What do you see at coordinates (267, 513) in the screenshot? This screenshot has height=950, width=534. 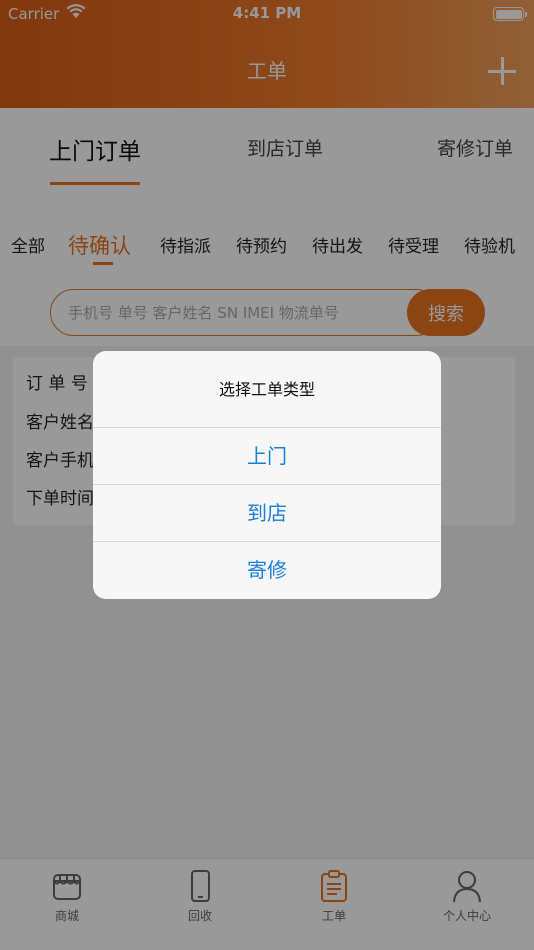 I see `option-store-button: 到店` at bounding box center [267, 513].